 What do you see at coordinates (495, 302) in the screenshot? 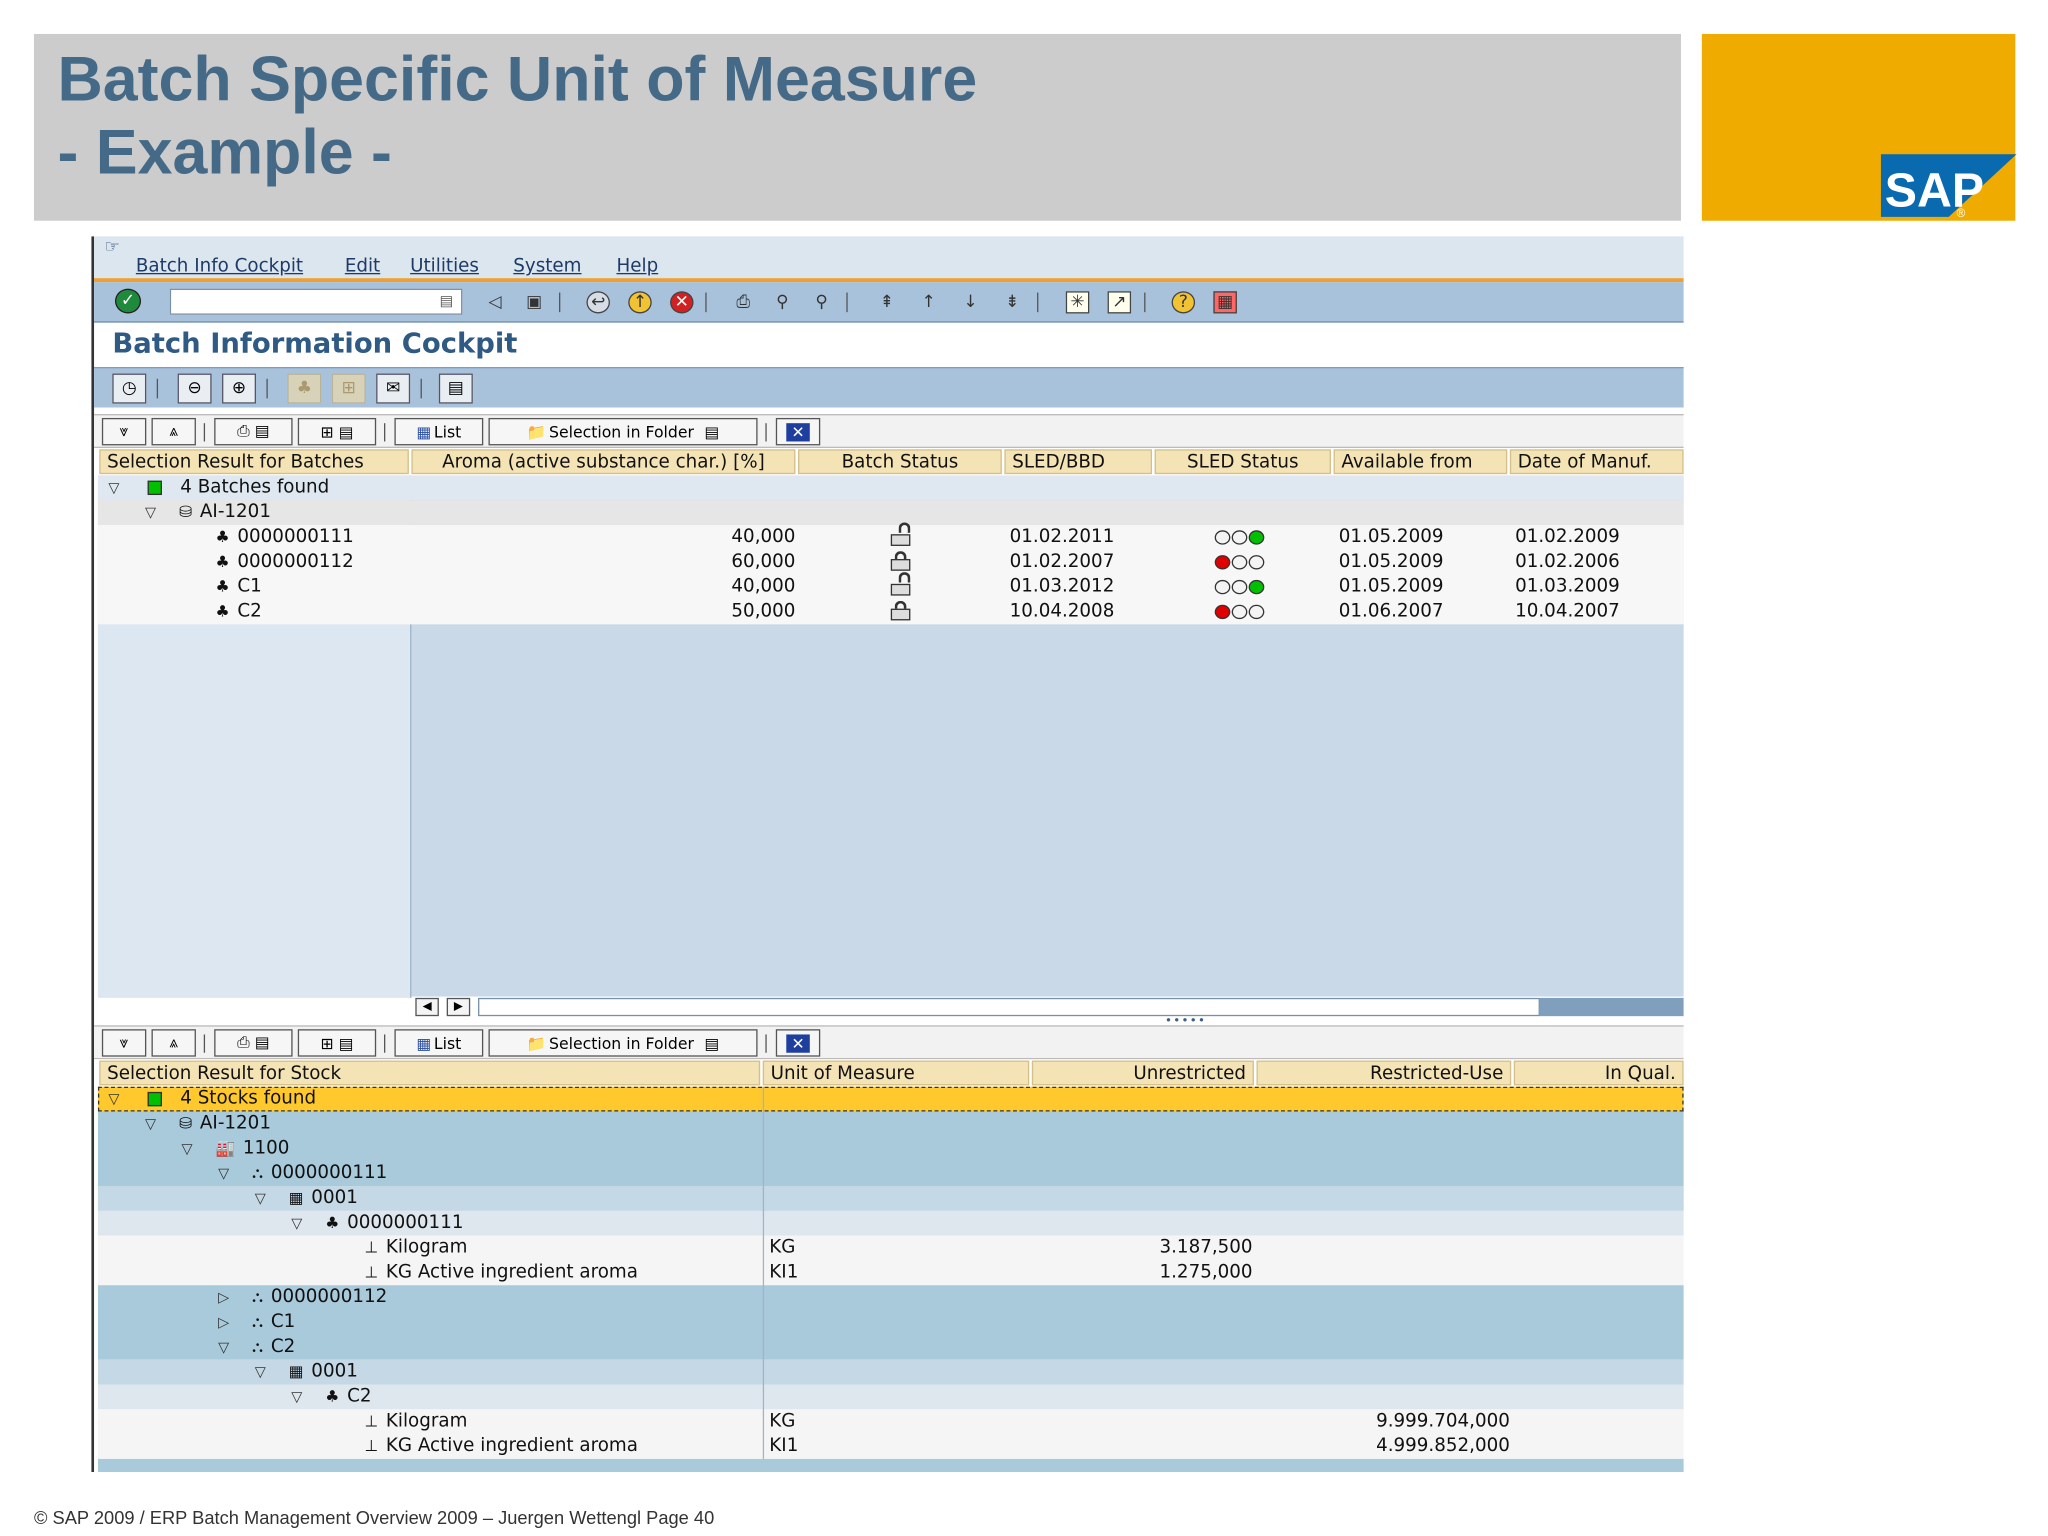
I see `back-arrow-icon: ◁` at bounding box center [495, 302].